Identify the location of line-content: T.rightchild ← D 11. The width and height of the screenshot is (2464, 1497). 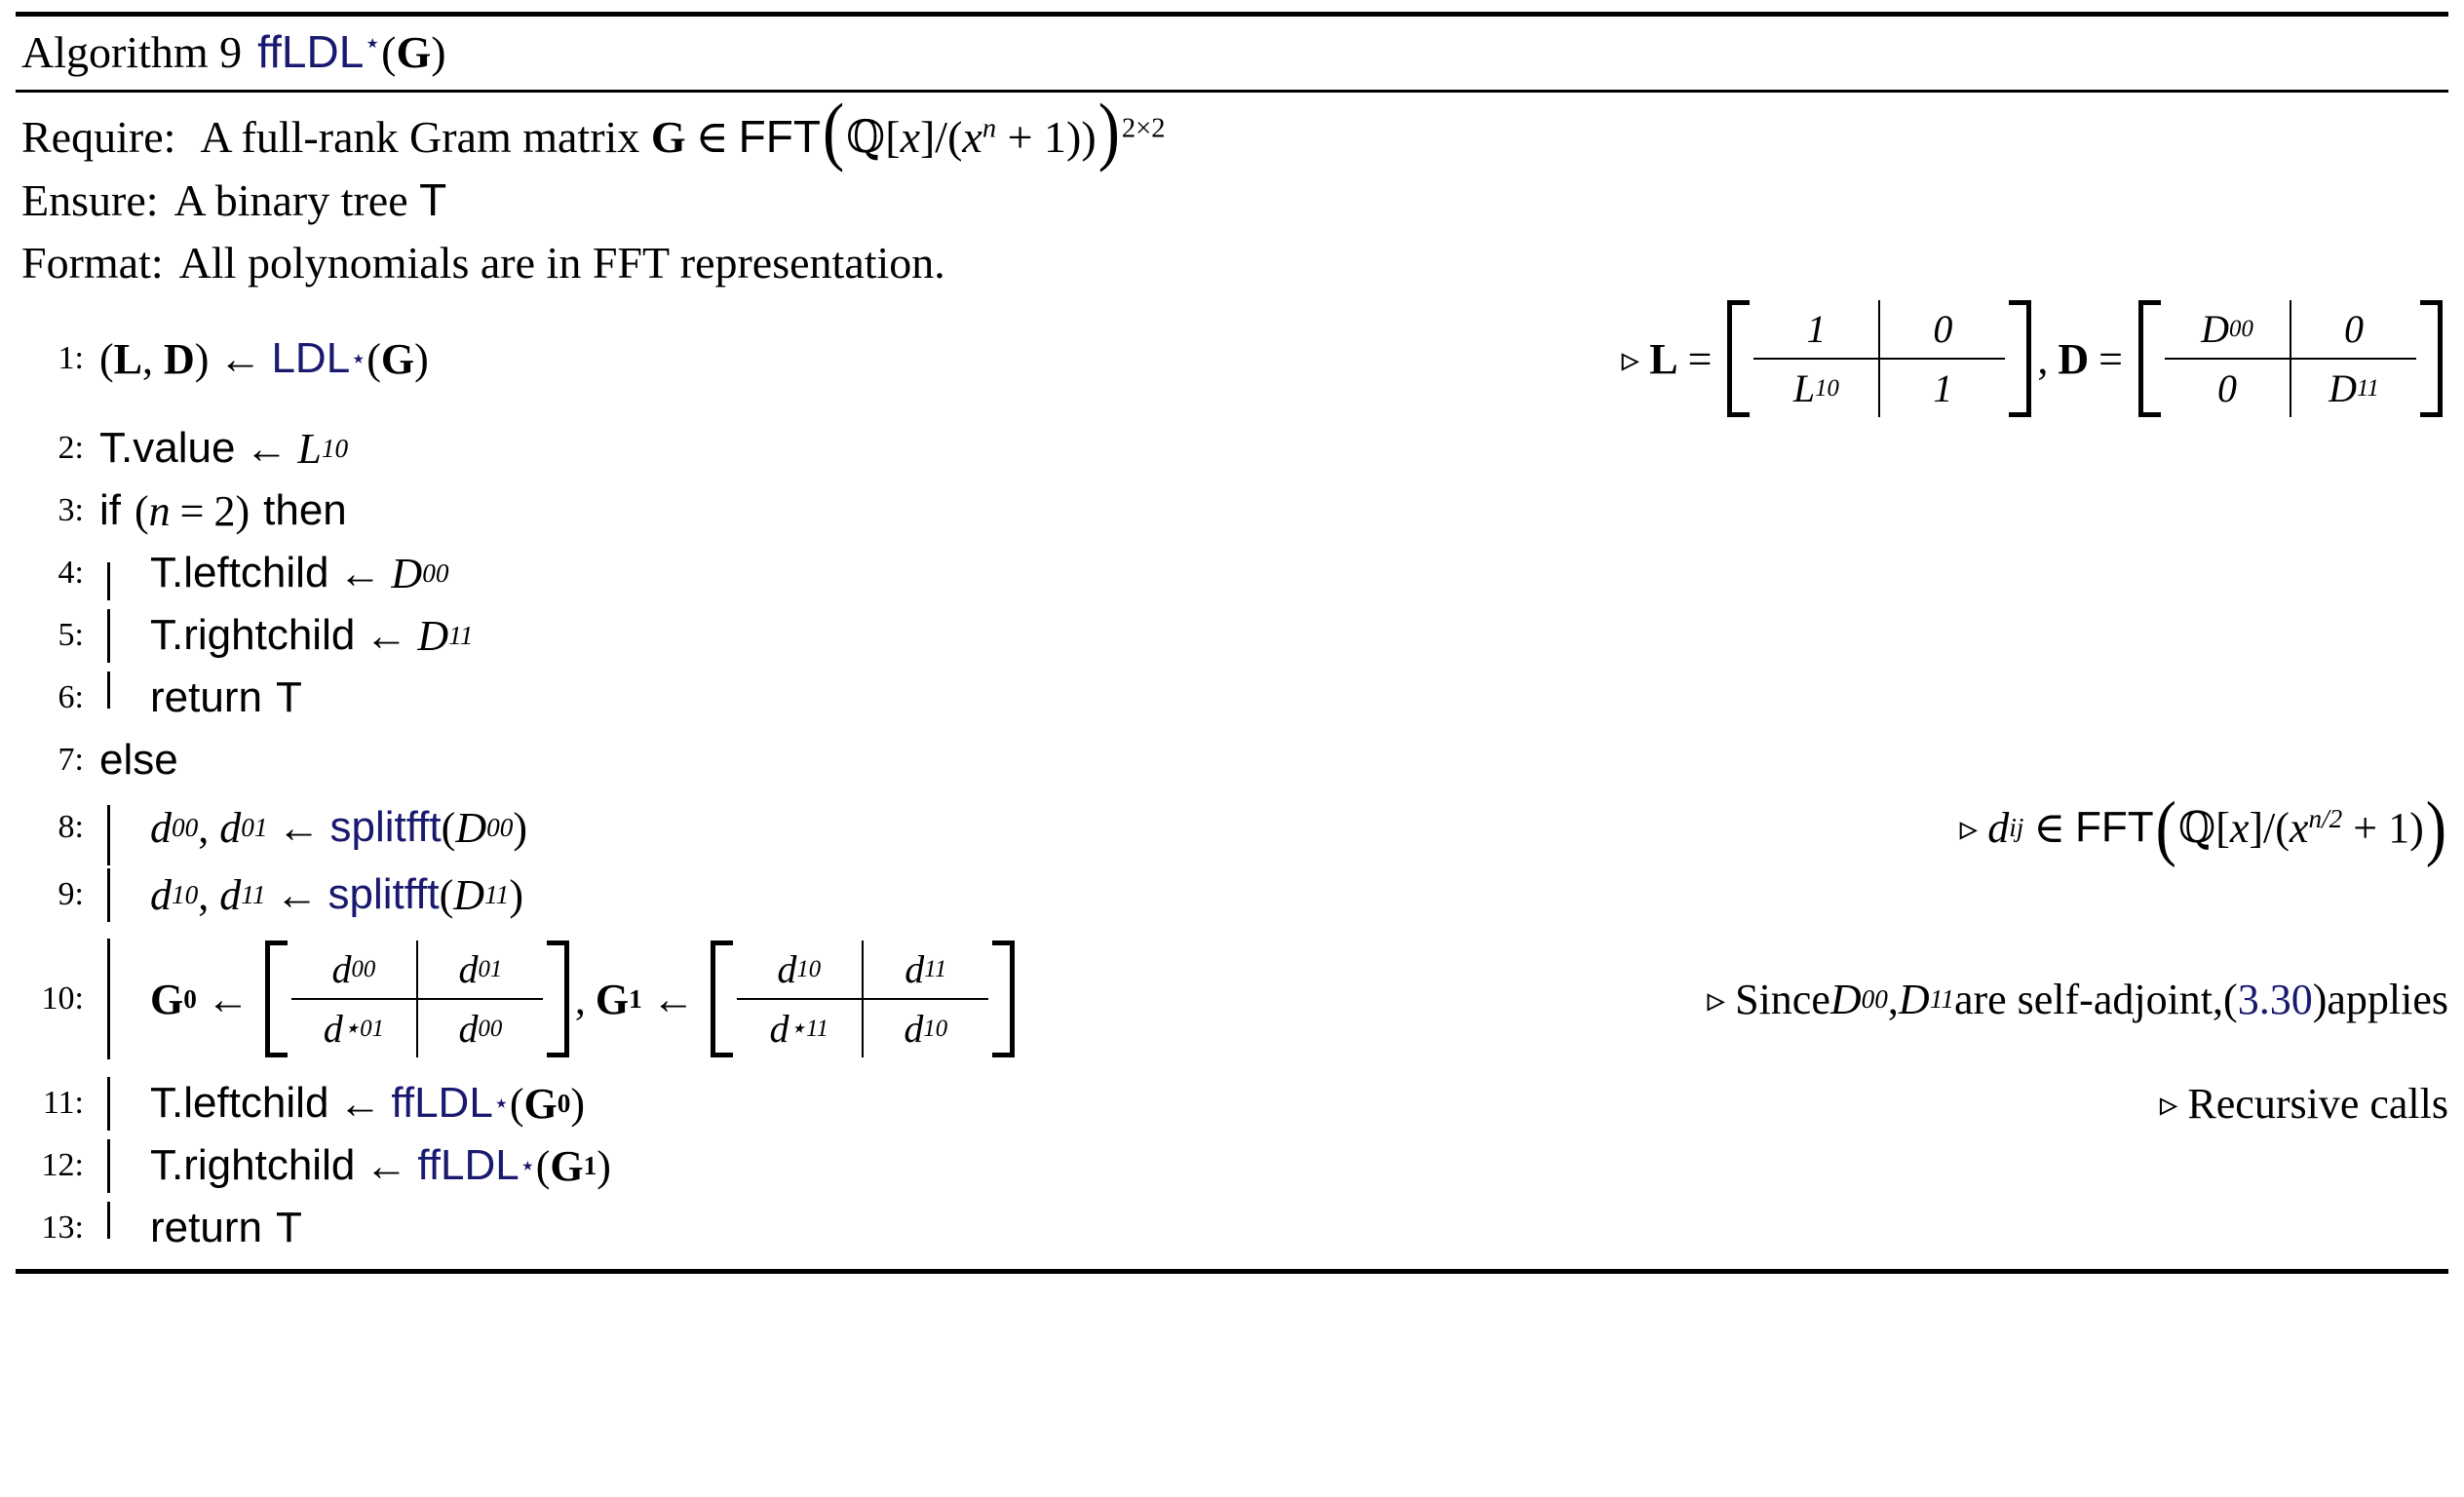
(1273, 635).